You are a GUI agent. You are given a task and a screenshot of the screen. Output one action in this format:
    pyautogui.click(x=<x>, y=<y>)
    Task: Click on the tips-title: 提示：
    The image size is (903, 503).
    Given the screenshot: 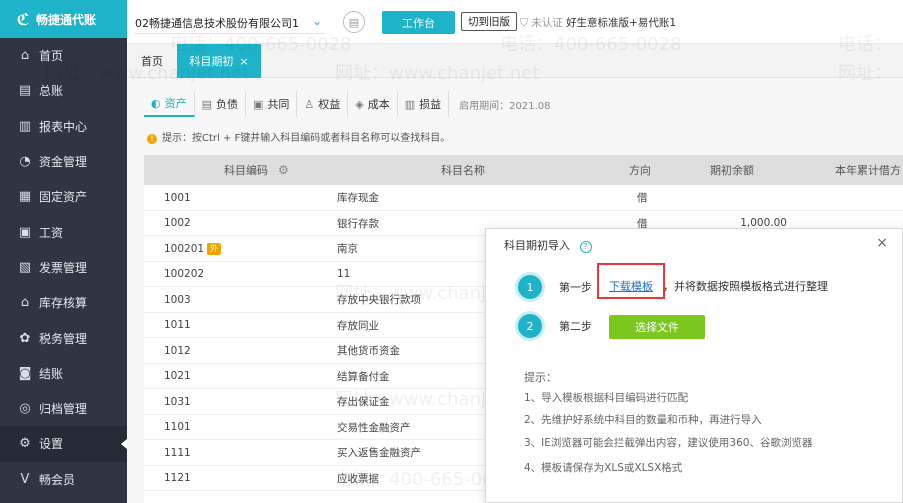 What is the action you would take?
    pyautogui.click(x=540, y=377)
    